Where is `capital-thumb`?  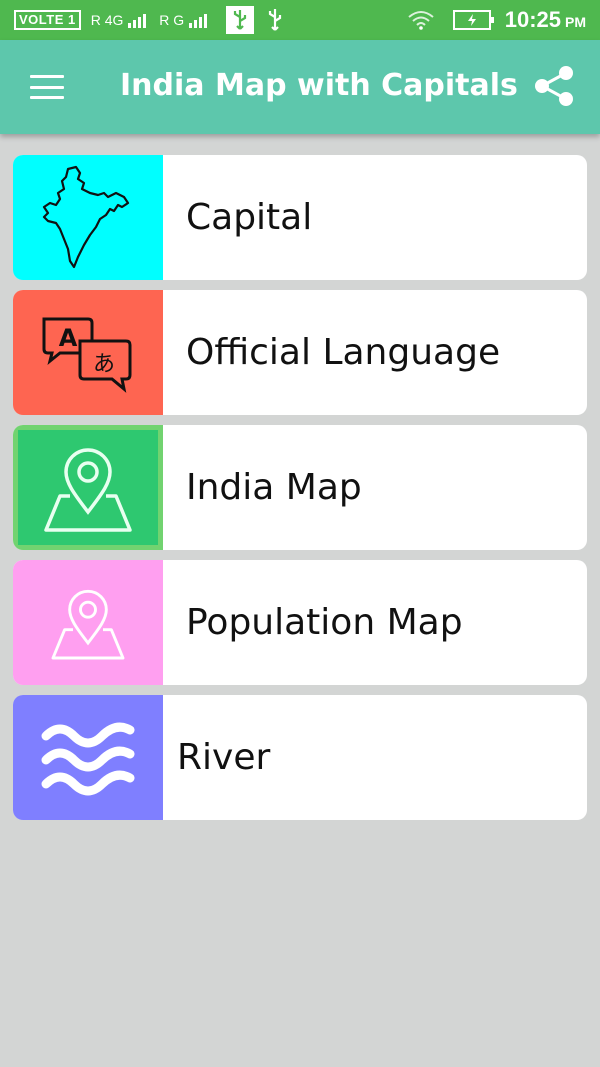
capital-thumb is located at coordinates (88, 217).